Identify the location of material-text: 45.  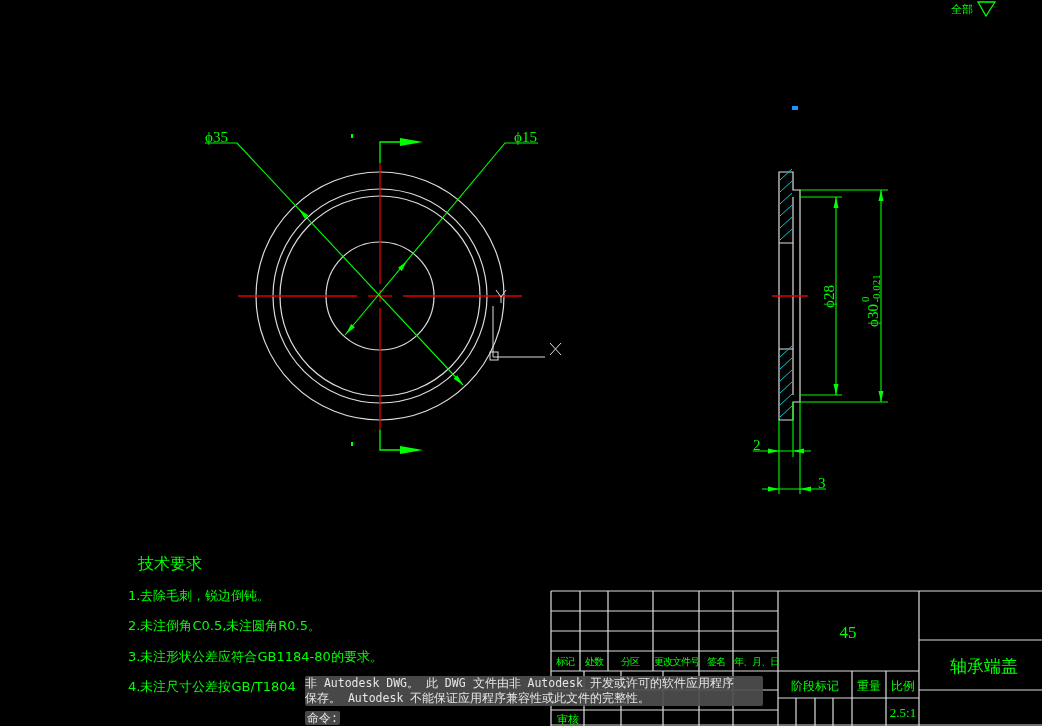
(848, 632).